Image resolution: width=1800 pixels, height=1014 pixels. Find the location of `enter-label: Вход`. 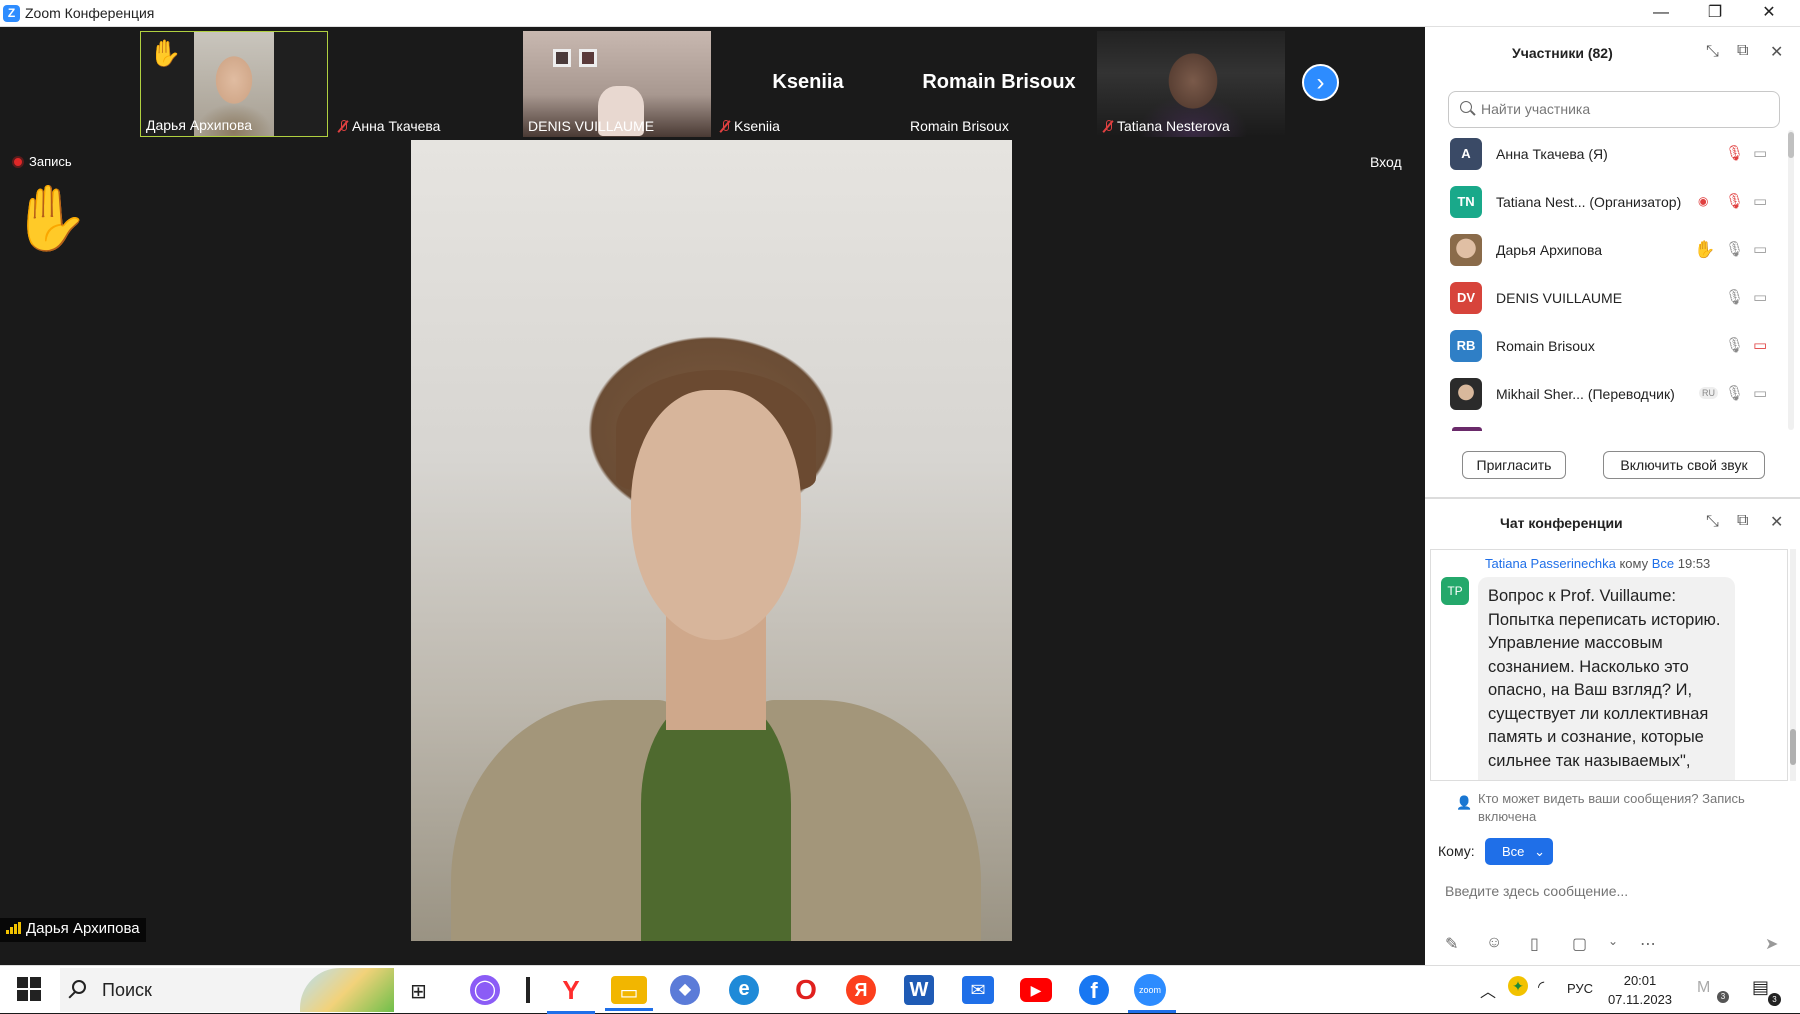

enter-label: Вход is located at coordinates (1386, 162).